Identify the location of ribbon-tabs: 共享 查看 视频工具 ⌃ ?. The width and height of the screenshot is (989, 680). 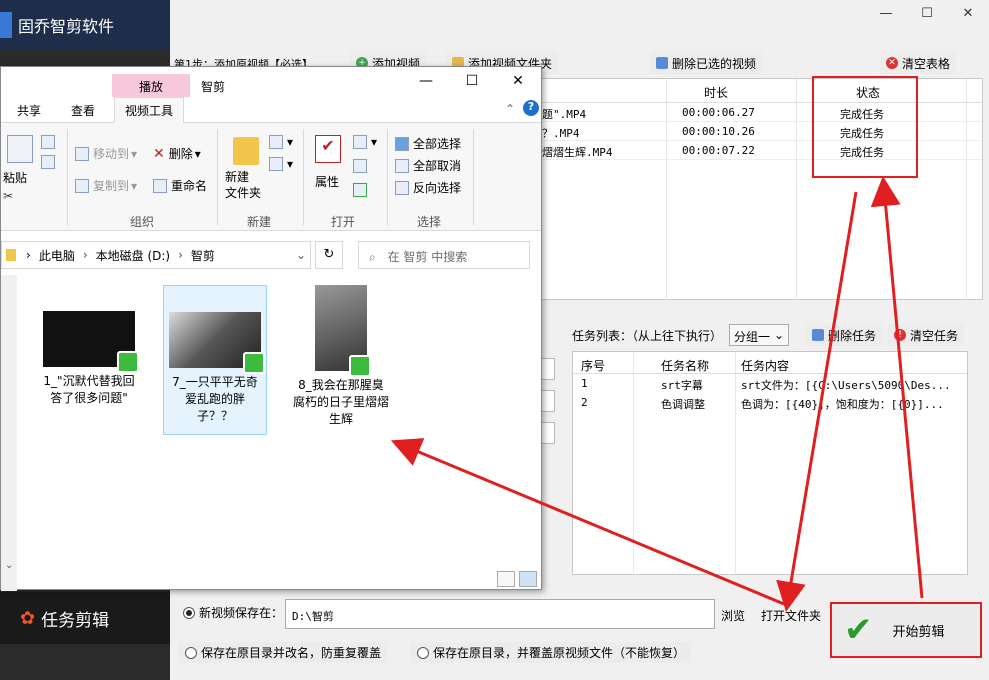
(271, 110).